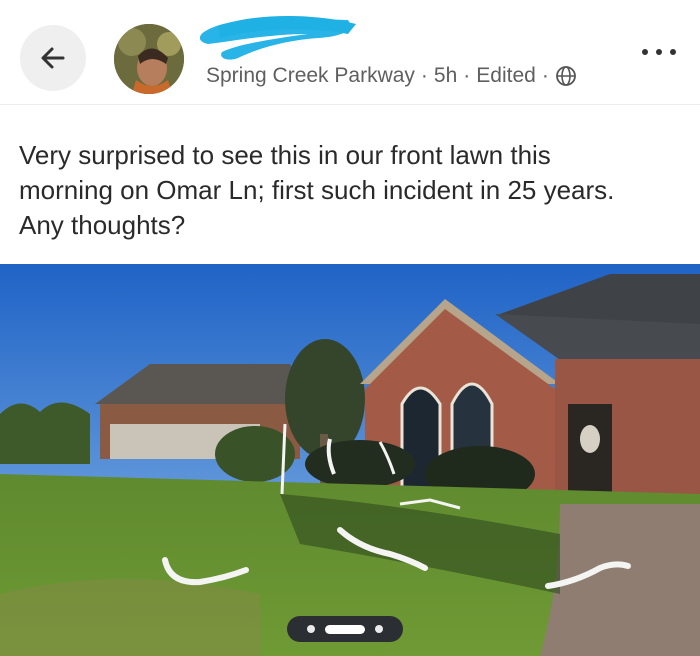 The image size is (700, 656). I want to click on redaction-mark, so click(277, 38).